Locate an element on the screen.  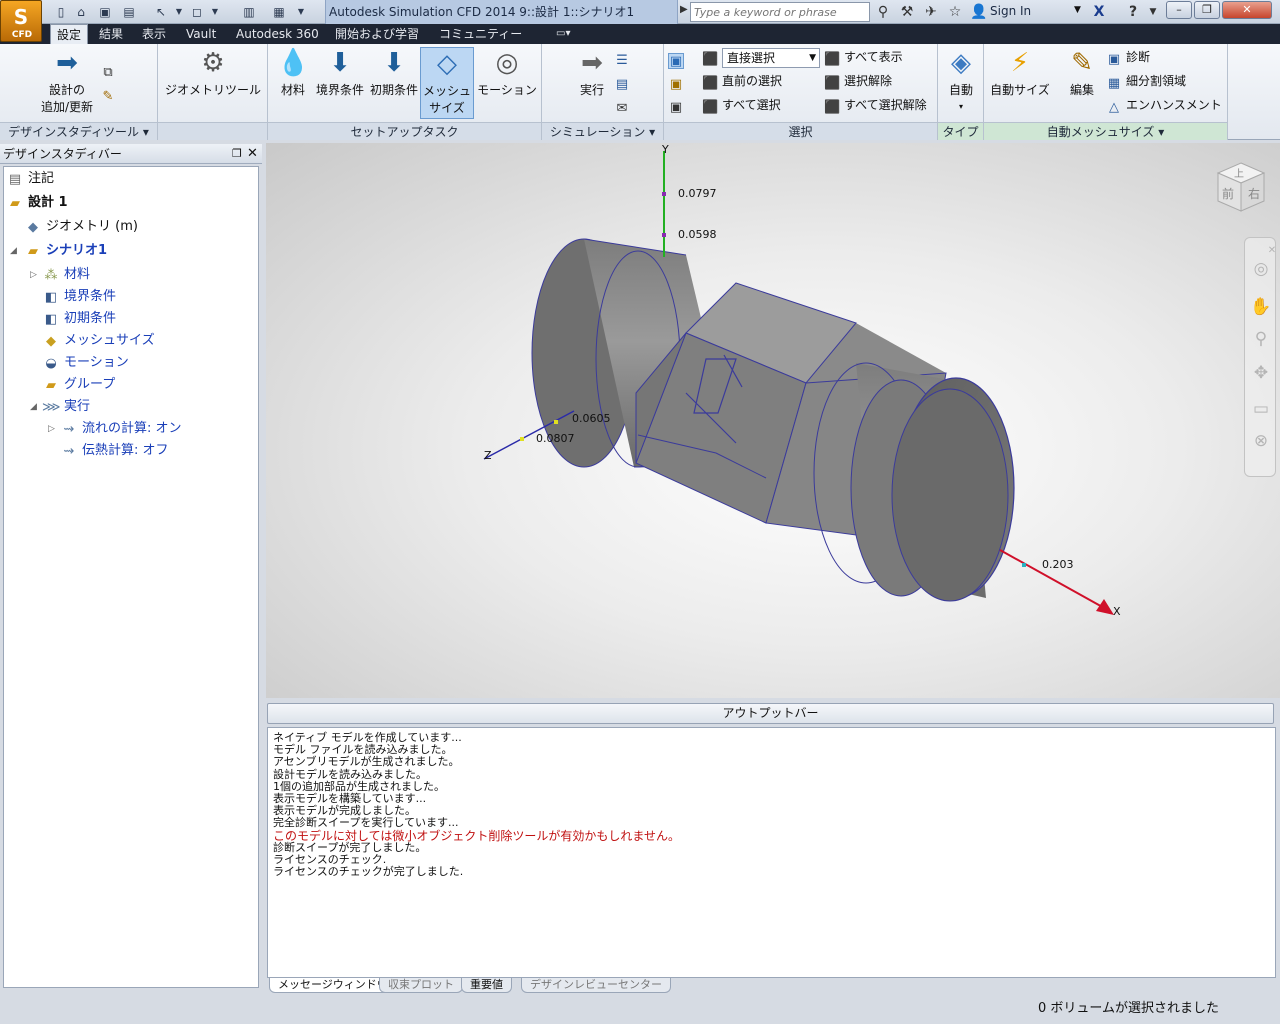
tree-item-motion: ◒ モーション is located at coordinates (85, 363).